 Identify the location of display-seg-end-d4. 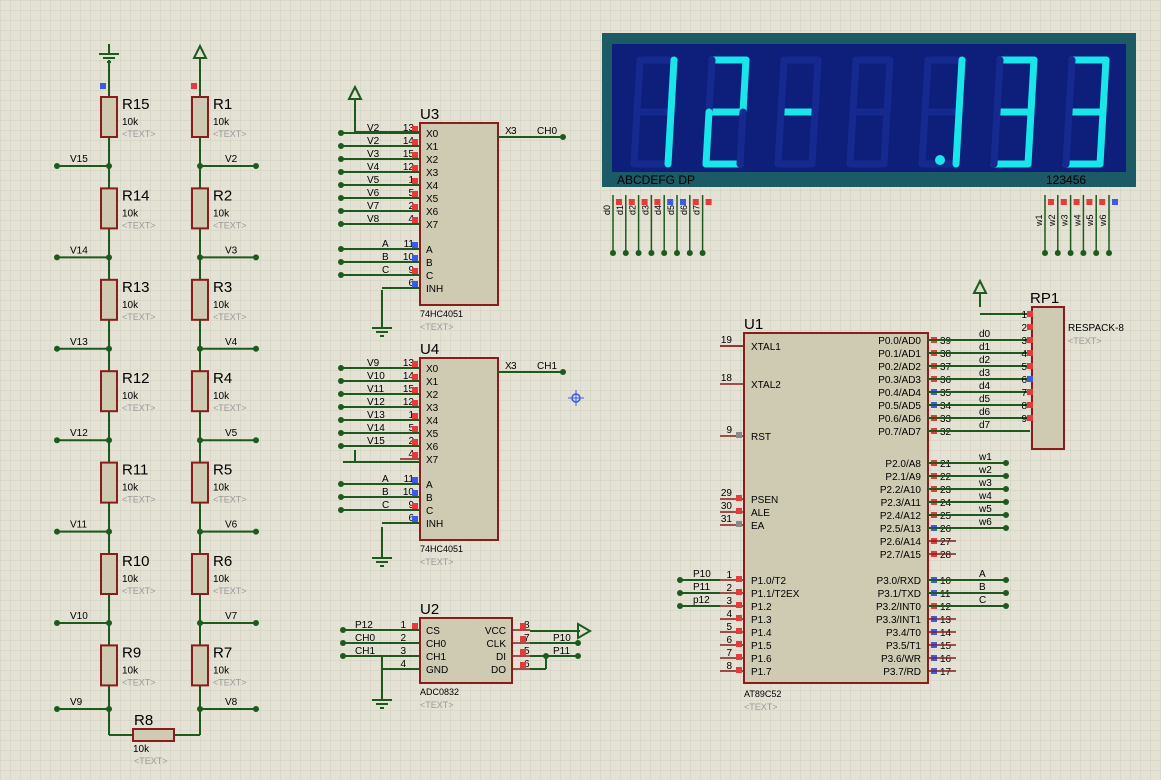
(664, 253).